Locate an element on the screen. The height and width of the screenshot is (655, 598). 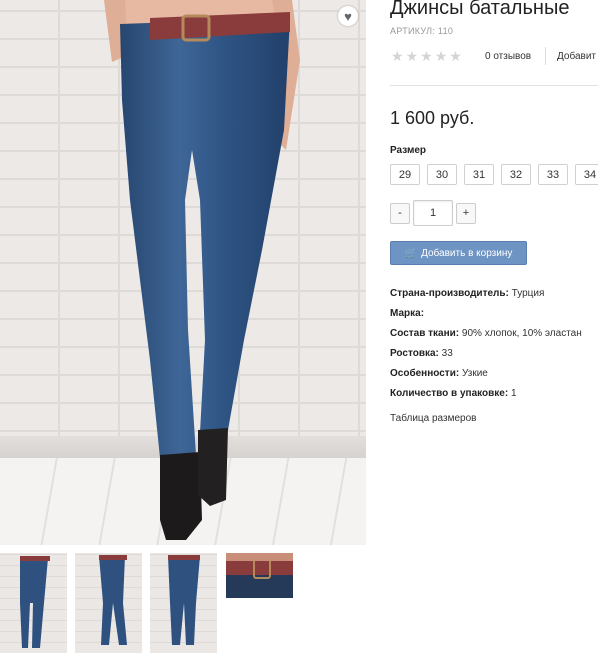
quantity-input is located at coordinates (433, 213).